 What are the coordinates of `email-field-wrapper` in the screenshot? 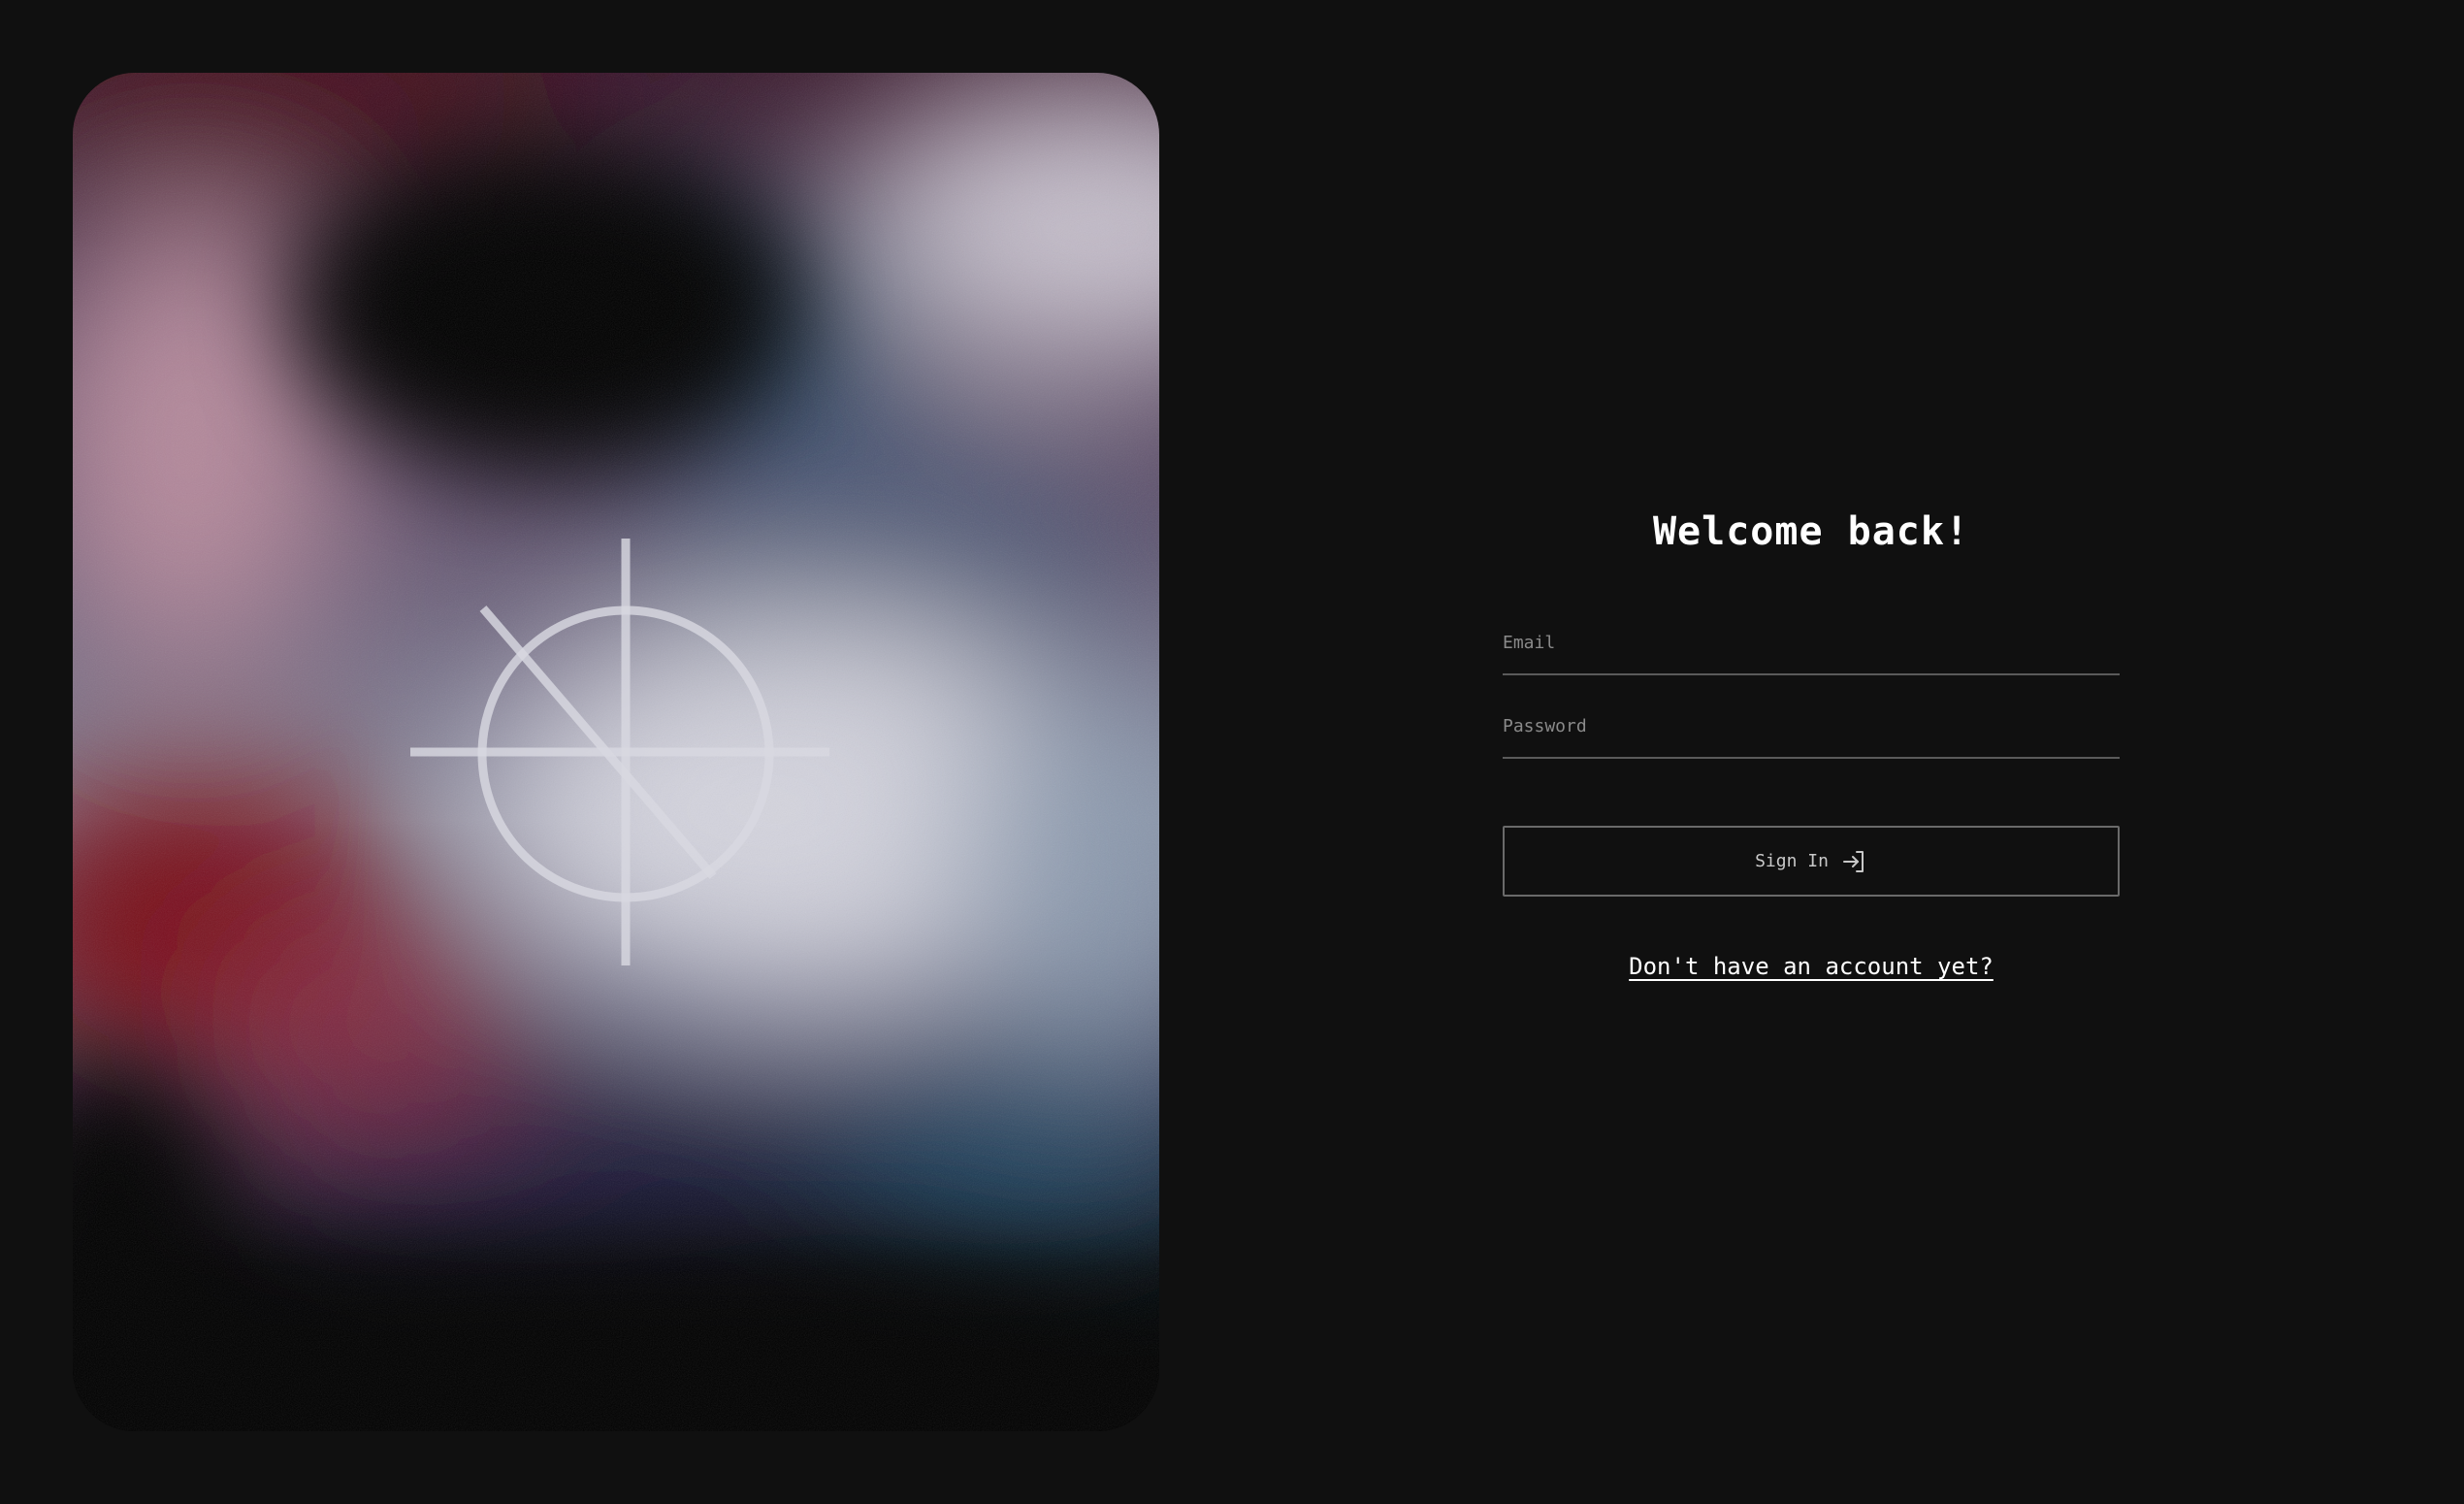 It's located at (1811, 633).